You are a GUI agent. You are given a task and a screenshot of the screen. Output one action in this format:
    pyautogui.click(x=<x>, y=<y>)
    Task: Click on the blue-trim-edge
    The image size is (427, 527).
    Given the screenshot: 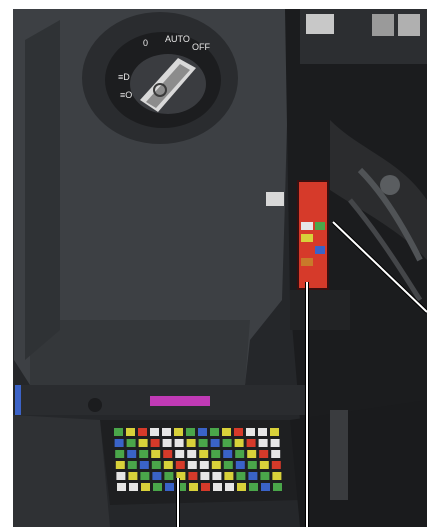 What is the action you would take?
    pyautogui.click(x=18, y=400)
    